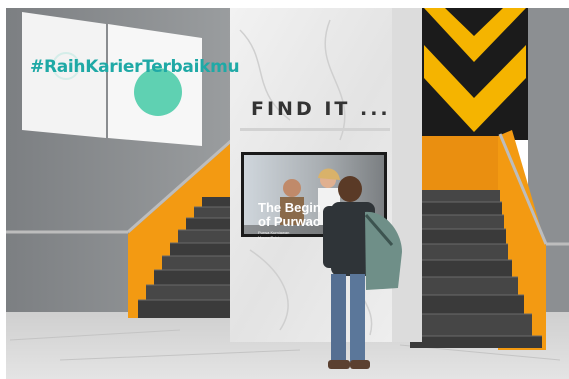  What do you see at coordinates (289, 221) in the screenshot?
I see `display-title-line2: of Purwac` at bounding box center [289, 221].